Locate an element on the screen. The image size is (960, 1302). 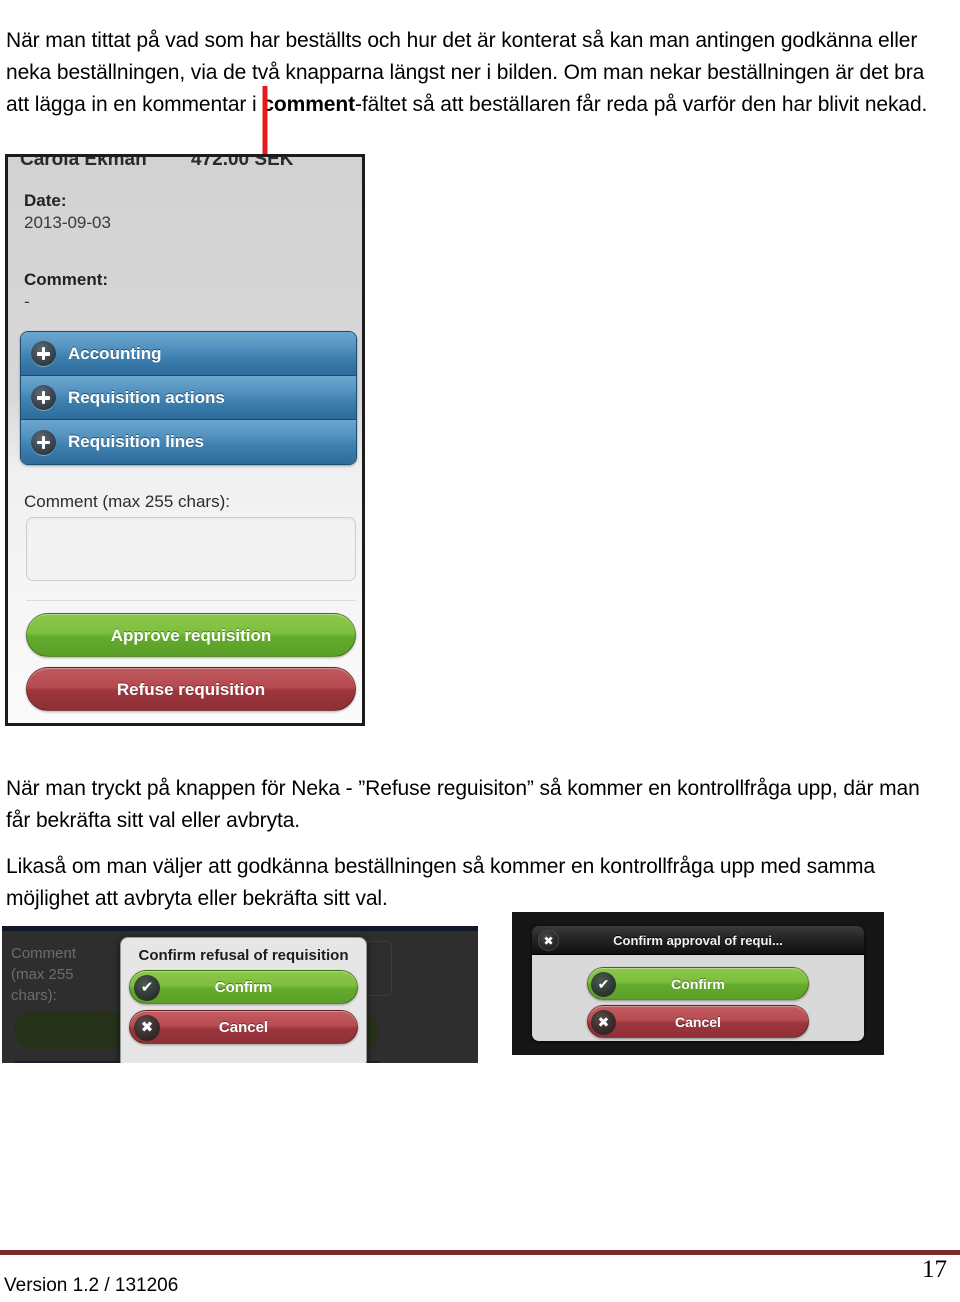
approve-requisition-button: Approve requisition is located at coordinates (191, 635).